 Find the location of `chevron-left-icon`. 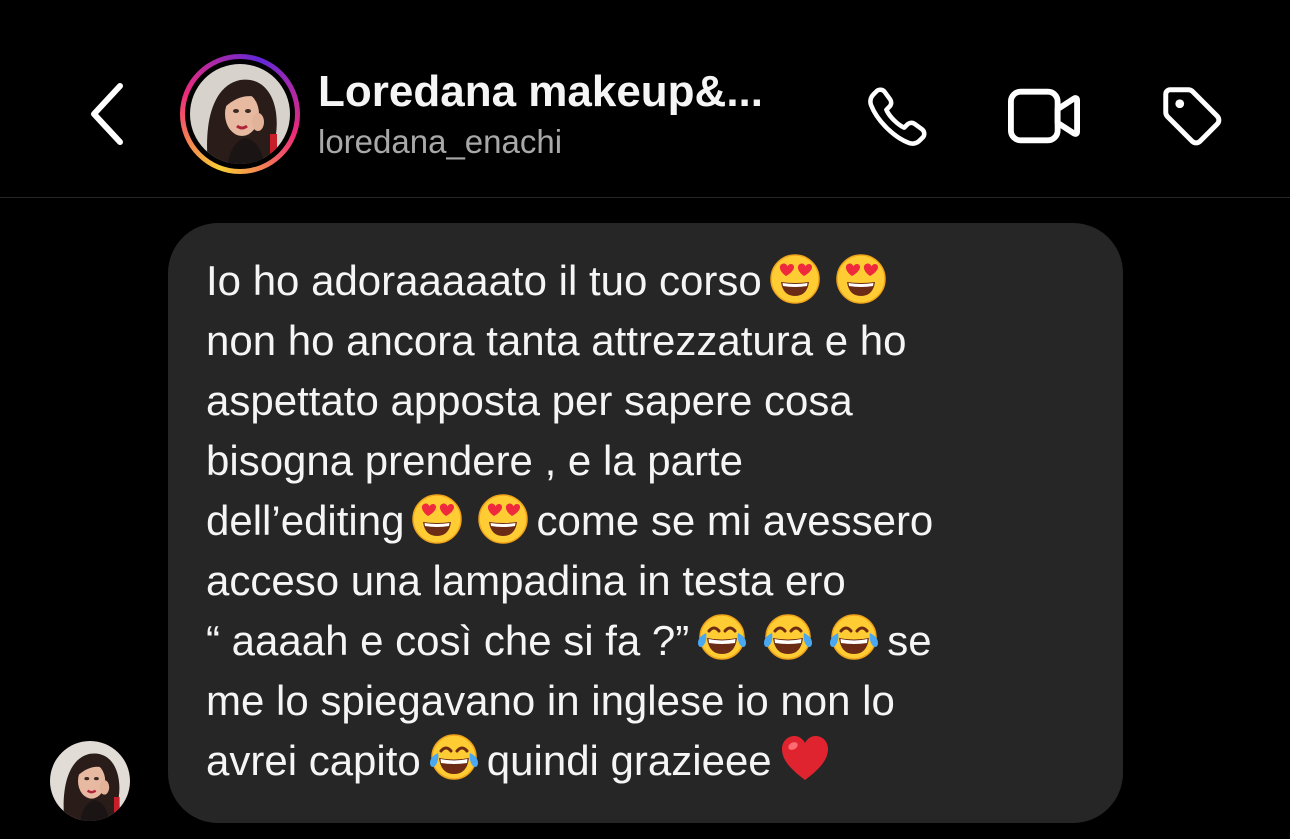

chevron-left-icon is located at coordinates (107, 114).